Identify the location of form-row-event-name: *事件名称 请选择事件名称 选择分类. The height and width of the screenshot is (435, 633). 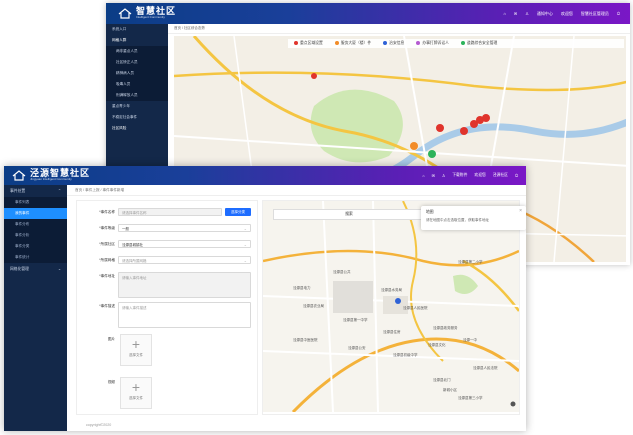
(167, 212).